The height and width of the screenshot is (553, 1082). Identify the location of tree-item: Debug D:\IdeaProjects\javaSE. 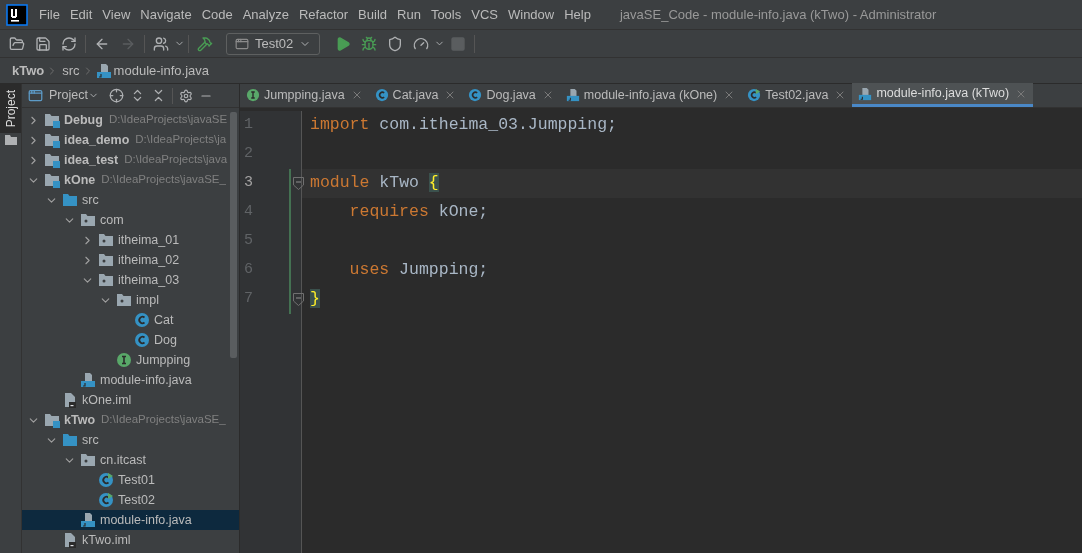
(130, 120).